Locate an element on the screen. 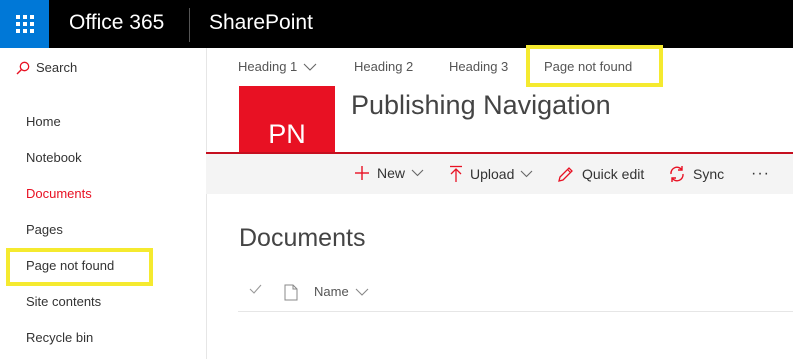  top-nav-heading-2: Heading 2 is located at coordinates (383, 67).